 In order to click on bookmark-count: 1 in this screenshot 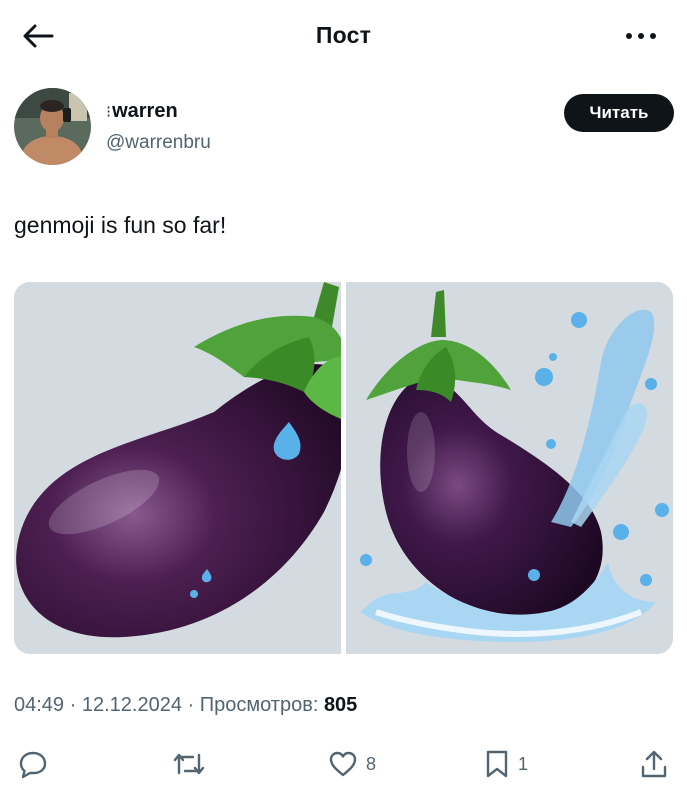, I will do `click(523, 763)`.